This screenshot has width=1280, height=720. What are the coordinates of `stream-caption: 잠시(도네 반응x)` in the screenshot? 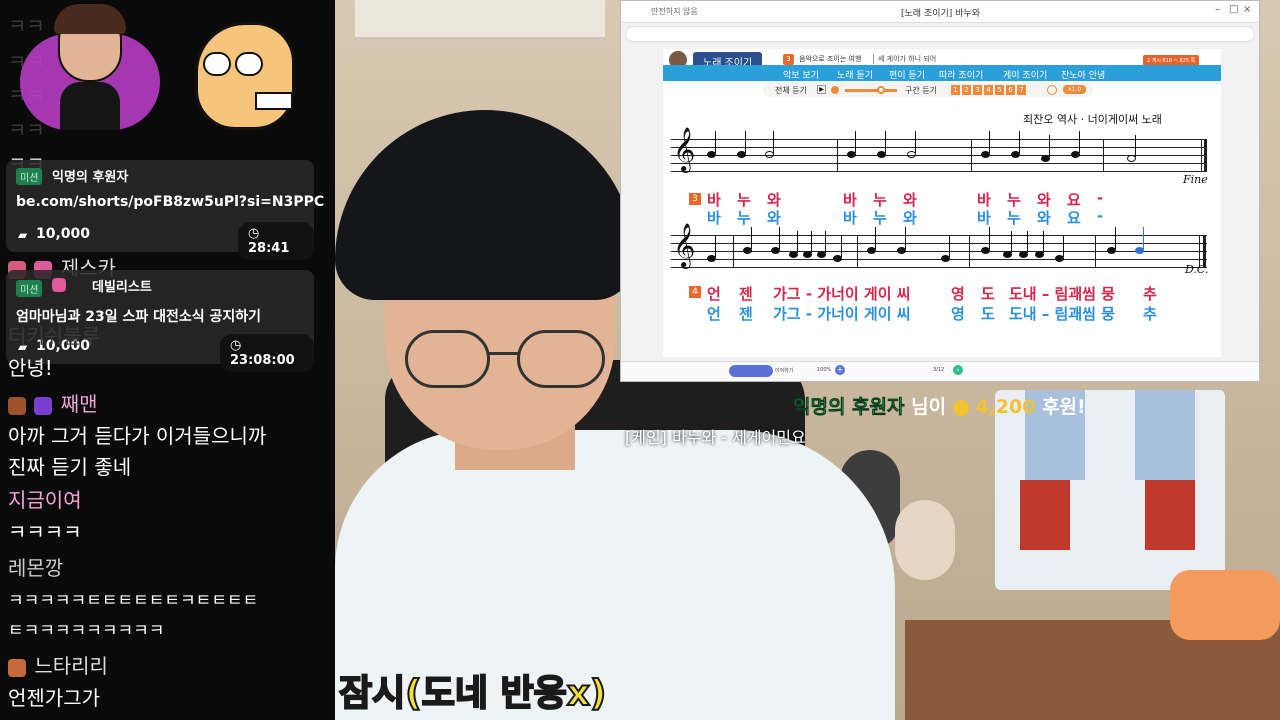 It's located at (472, 693).